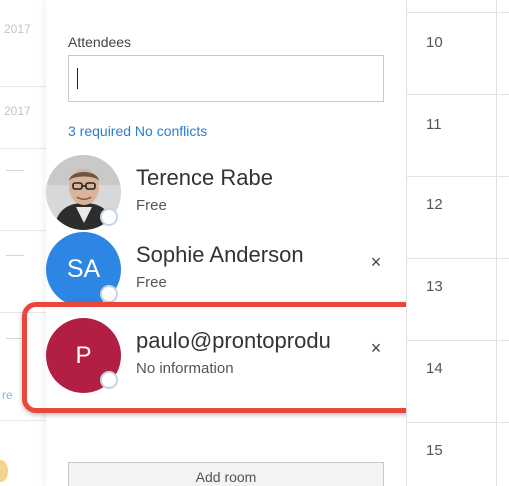 This screenshot has width=509, height=486. Describe the element at coordinates (226, 269) in the screenshot. I see `attendee-item: SA Sophie Anderson Free ×` at that location.